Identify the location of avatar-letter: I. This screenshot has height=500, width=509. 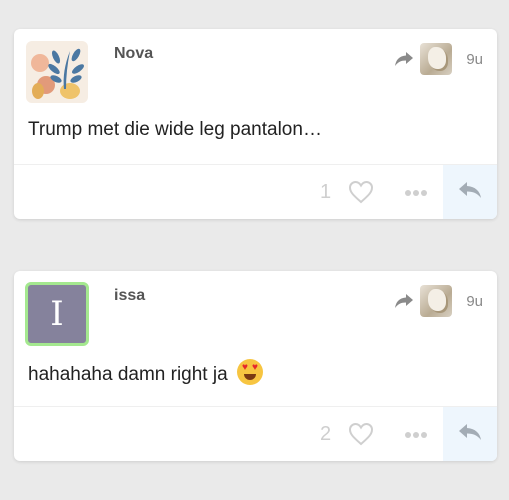
(57, 314).